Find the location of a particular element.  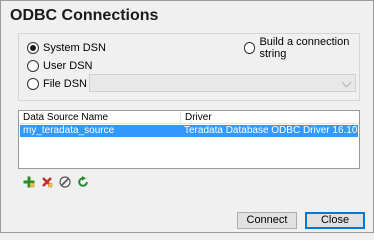

build-connection-string-radio: Build a connection string is located at coordinates (308, 48).